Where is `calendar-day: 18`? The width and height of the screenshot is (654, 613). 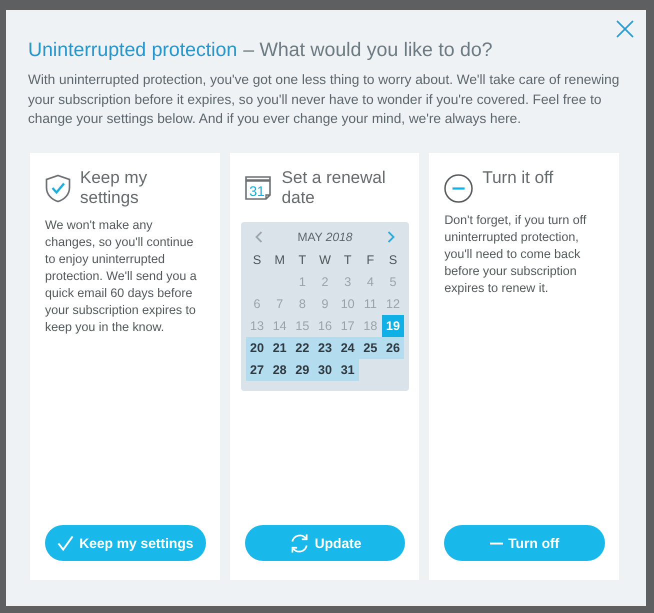 calendar-day: 18 is located at coordinates (370, 325).